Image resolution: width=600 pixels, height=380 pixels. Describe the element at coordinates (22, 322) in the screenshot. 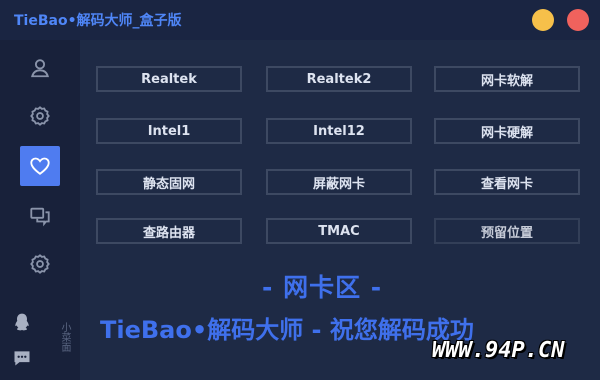

I see `qq-icon` at that location.